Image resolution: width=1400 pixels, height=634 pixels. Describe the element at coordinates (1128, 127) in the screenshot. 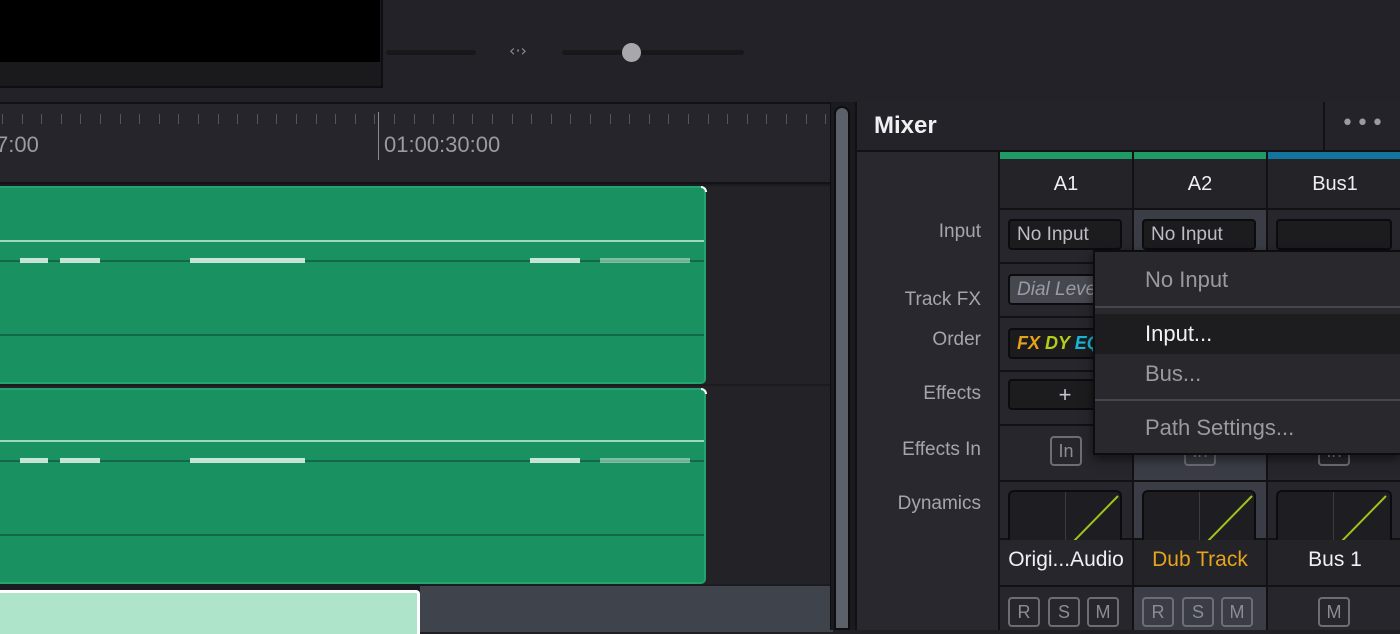

I see `mixer-header: Mixer •••` at that location.